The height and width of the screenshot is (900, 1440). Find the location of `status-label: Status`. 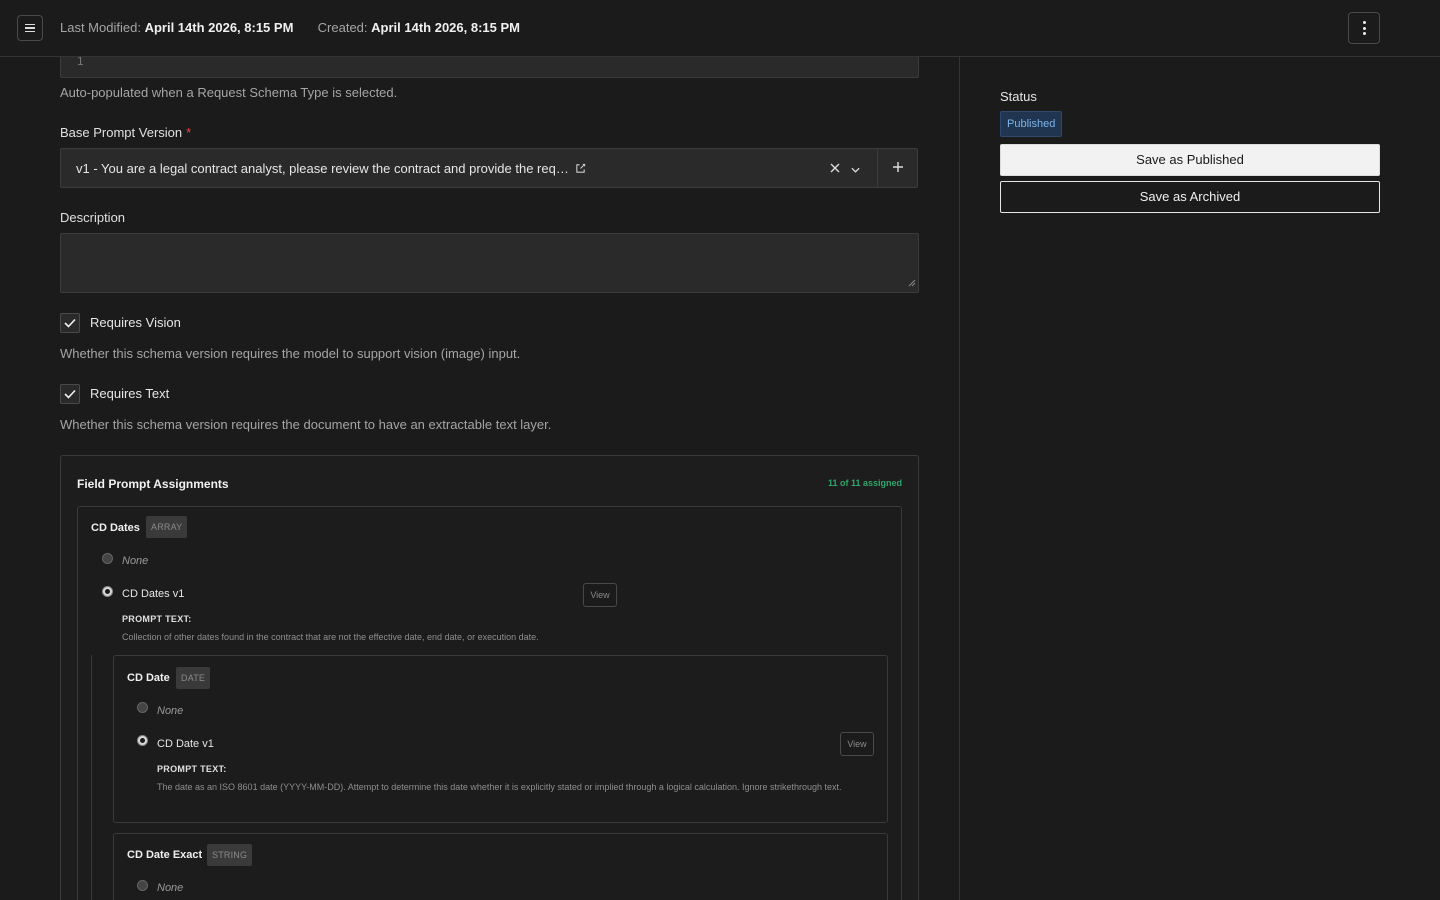

status-label: Status is located at coordinates (1018, 96).